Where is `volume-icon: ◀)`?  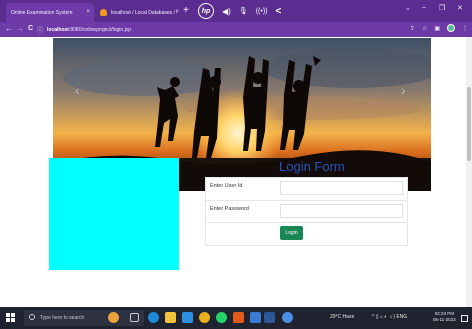 volume-icon: ◀) is located at coordinates (226, 11).